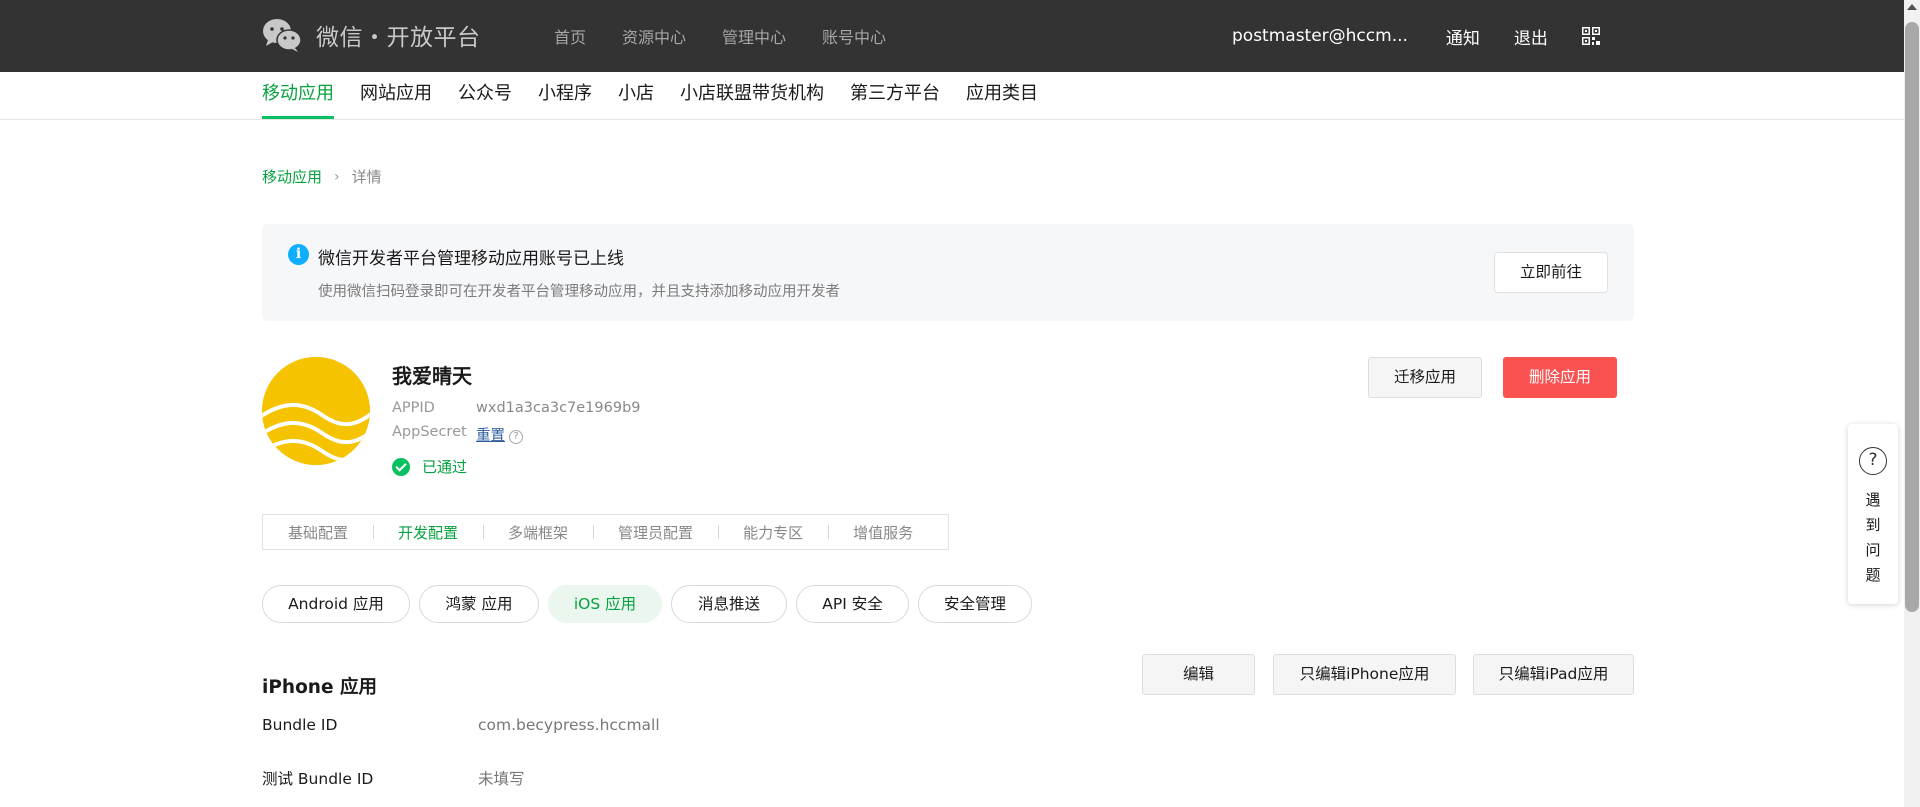 The image size is (1920, 807). I want to click on wechat-logo: 微信・开放平台, so click(371, 35).